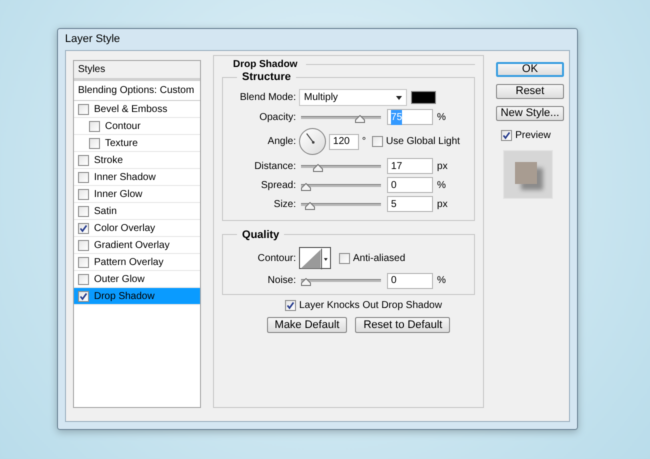  What do you see at coordinates (307, 325) in the screenshot?
I see `dialog-button: Make Default` at bounding box center [307, 325].